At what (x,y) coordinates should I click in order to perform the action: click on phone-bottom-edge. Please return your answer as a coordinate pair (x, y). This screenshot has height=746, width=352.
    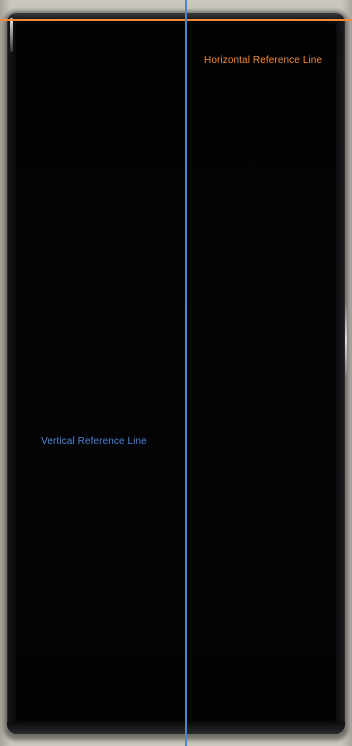
    Looking at the image, I should click on (176, 728).